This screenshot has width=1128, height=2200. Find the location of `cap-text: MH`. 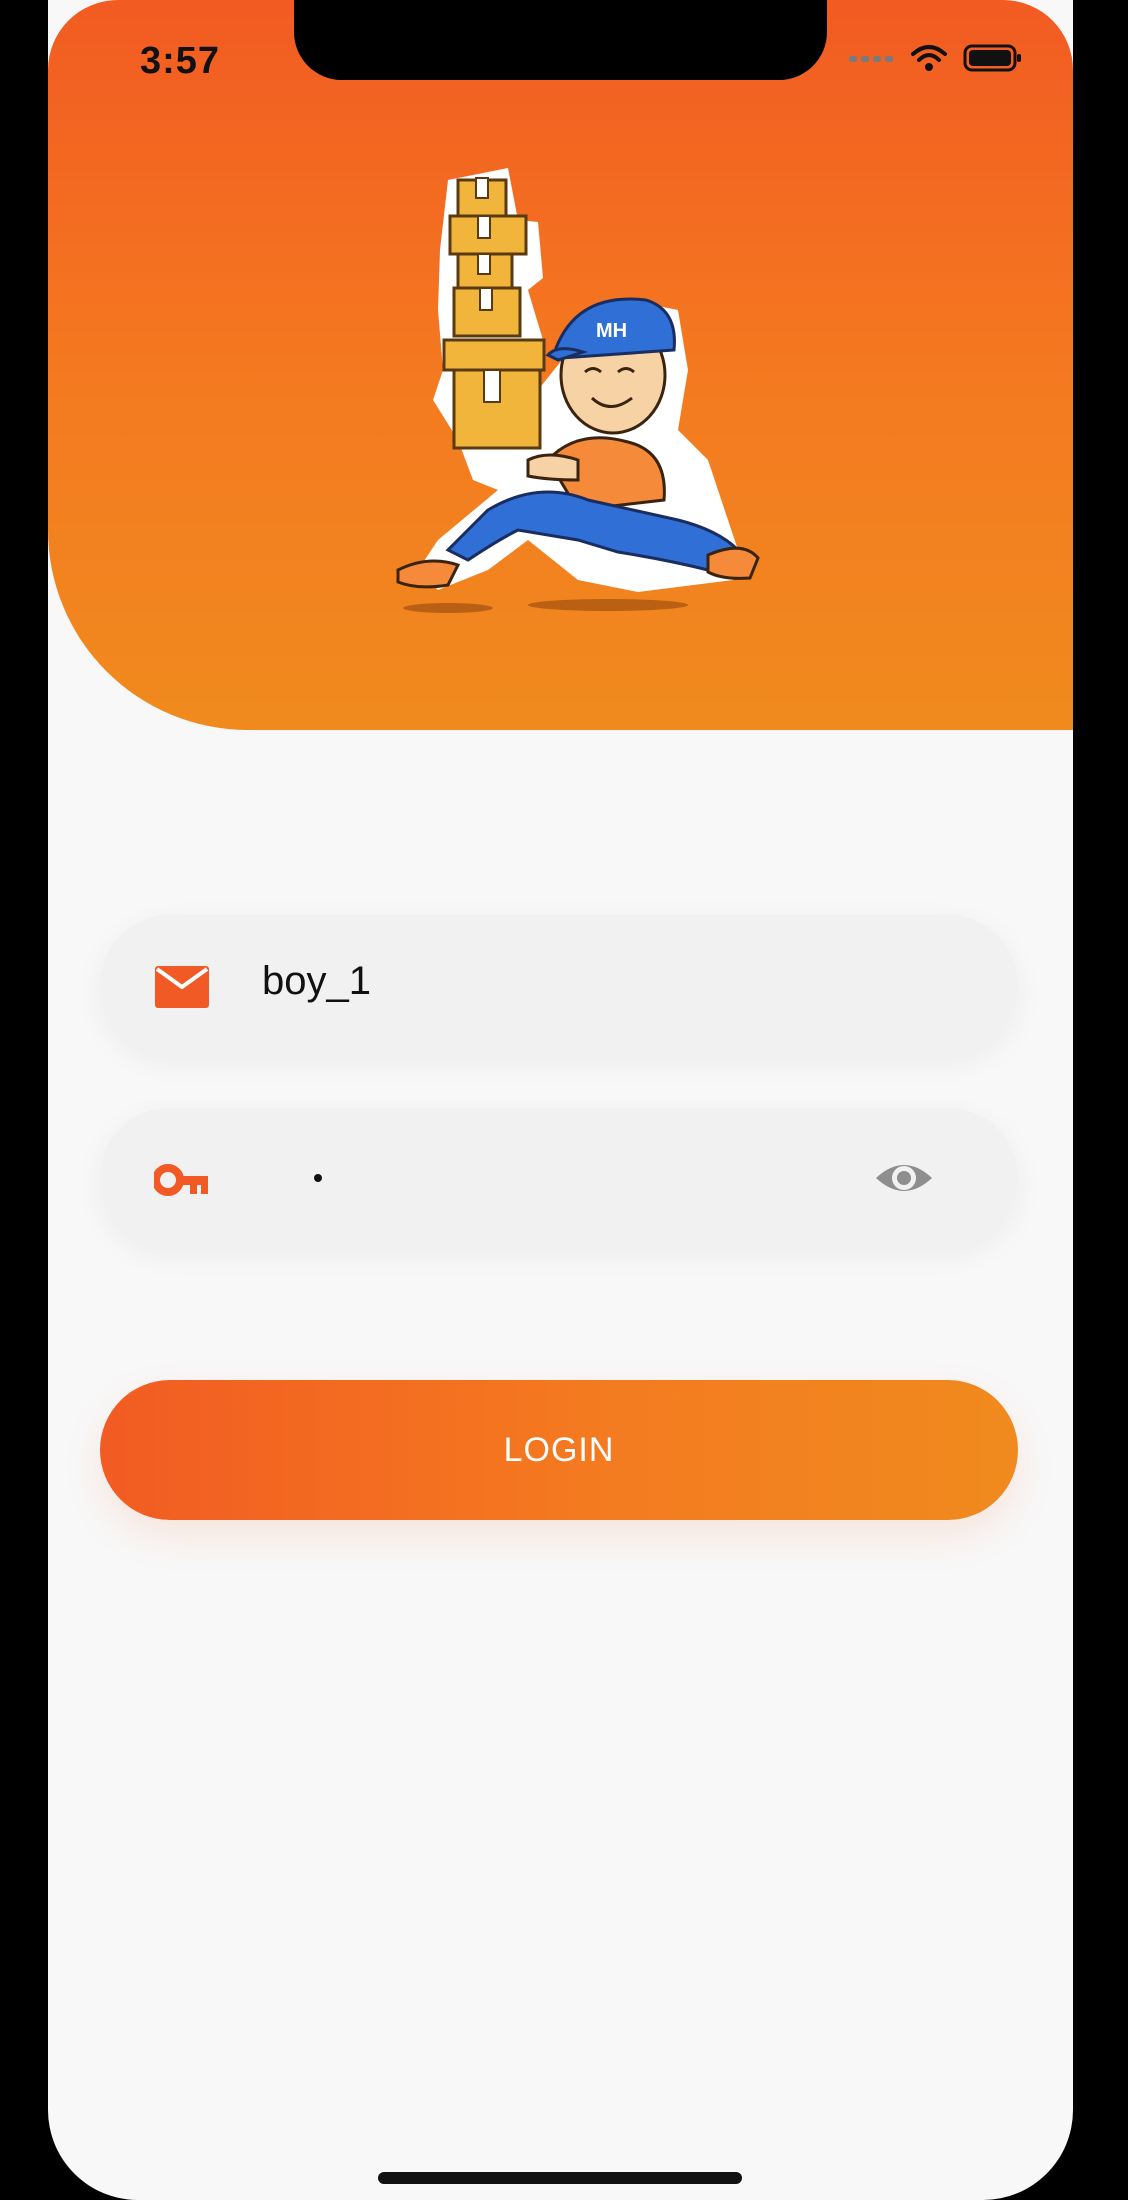

cap-text: MH is located at coordinates (611, 331).